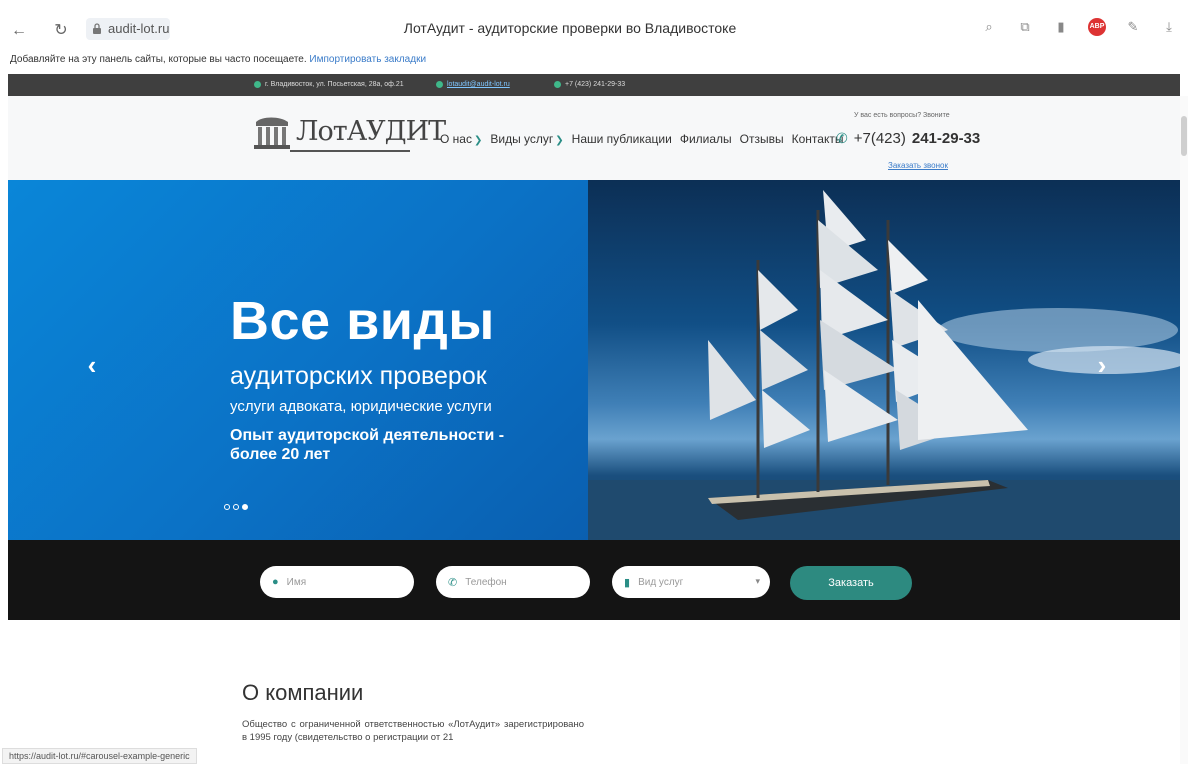 The height and width of the screenshot is (764, 1188). Describe the element at coordinates (1061, 27) in the screenshot. I see `bookmark-icon: ▮` at that location.